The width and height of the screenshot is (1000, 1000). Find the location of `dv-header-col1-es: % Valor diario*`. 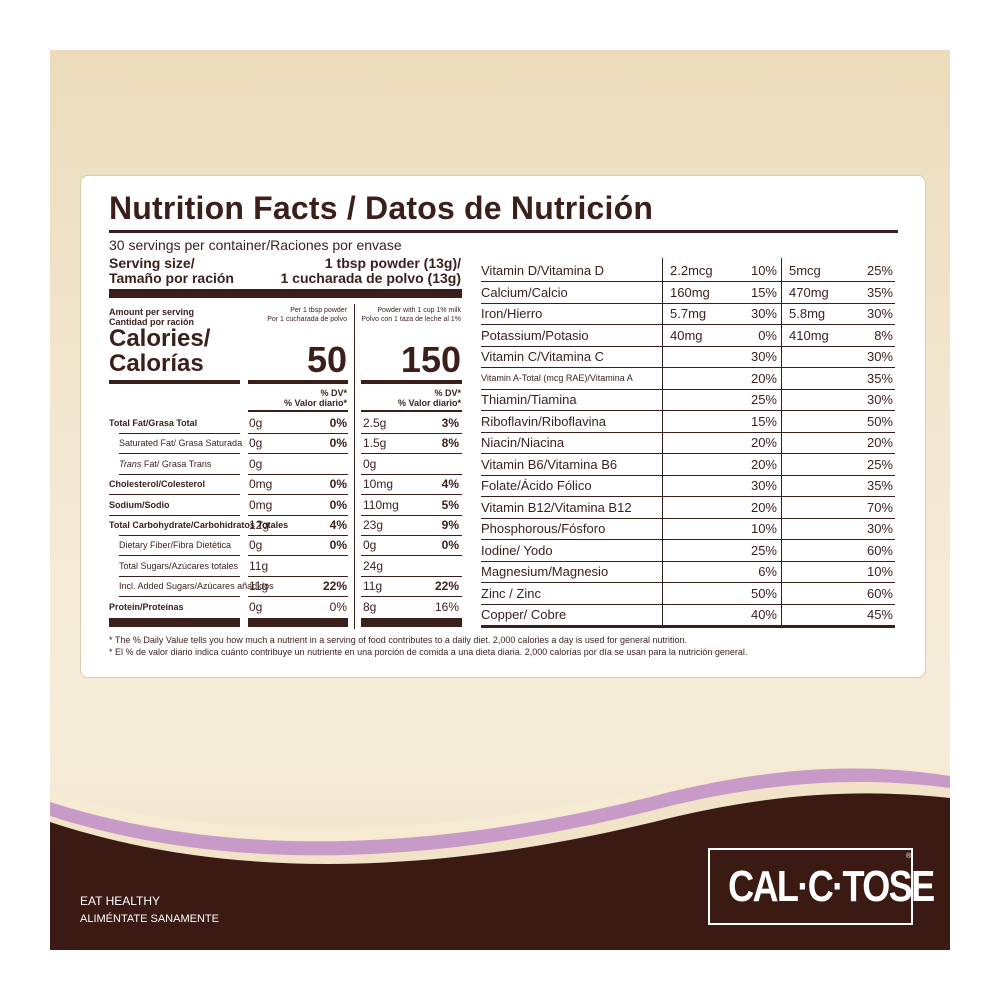

dv-header-col1-es: % Valor diario* is located at coordinates (315, 403).